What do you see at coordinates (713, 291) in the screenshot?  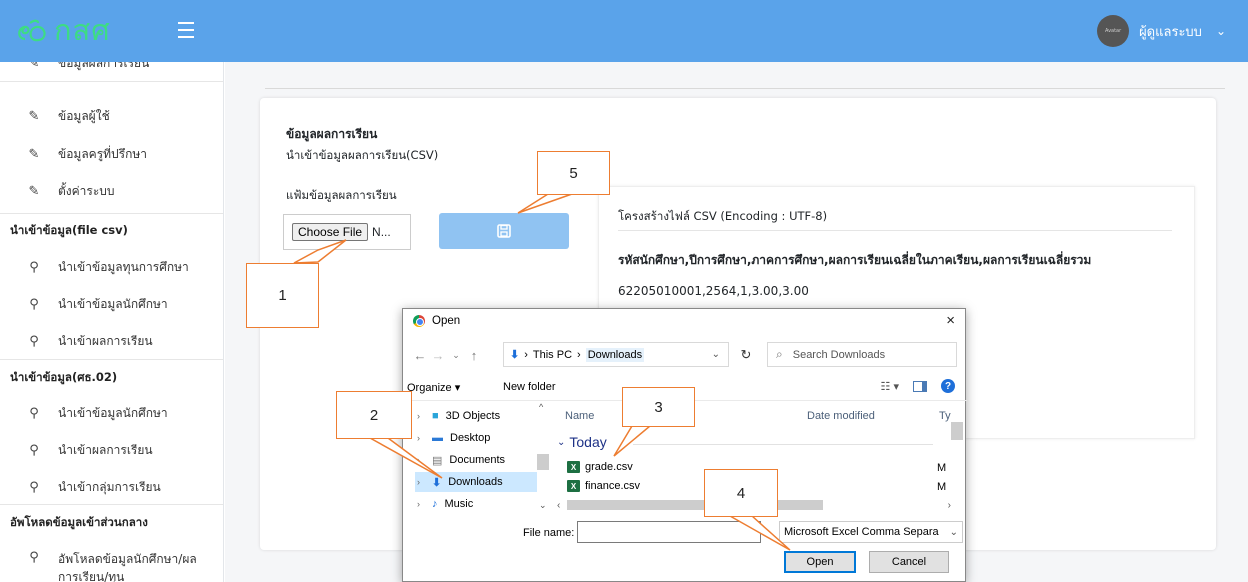 I see `csv-example: 62205010001,2564,1,3.00,3.00` at bounding box center [713, 291].